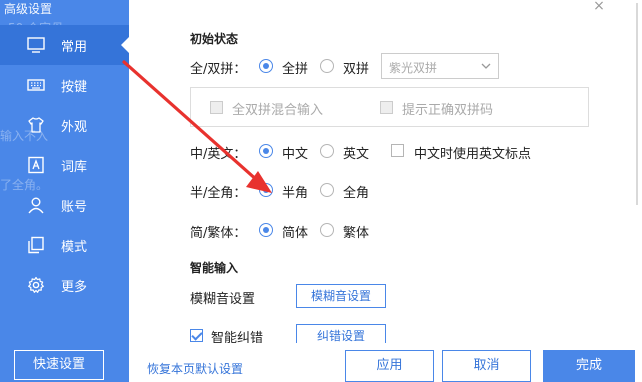 The width and height of the screenshot is (642, 382). I want to click on sidebar-item-lexicon: 词库, so click(64, 165).